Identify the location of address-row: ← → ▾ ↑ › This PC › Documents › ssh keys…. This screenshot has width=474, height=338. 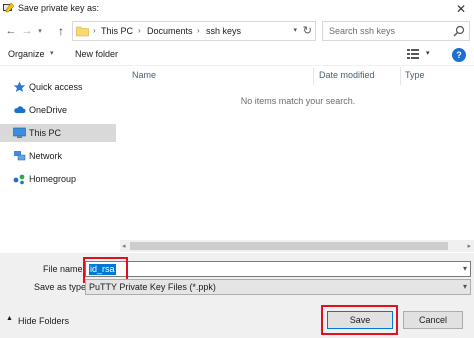
(237, 31).